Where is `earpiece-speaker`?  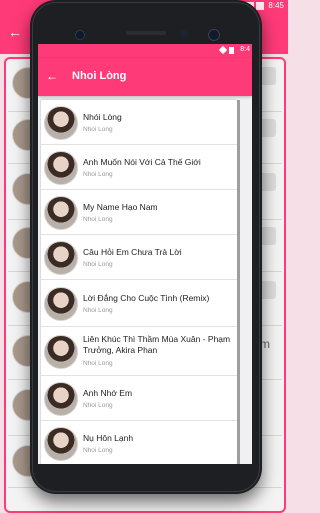 earpiece-speaker is located at coordinates (146, 33).